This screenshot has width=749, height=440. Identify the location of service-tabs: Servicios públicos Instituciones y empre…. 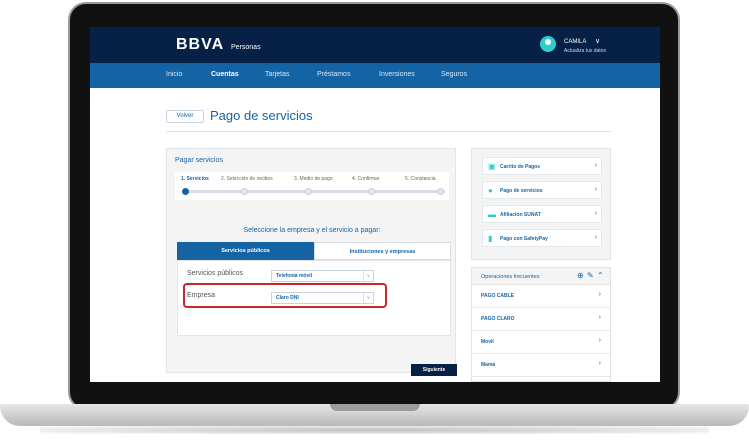
(314, 251).